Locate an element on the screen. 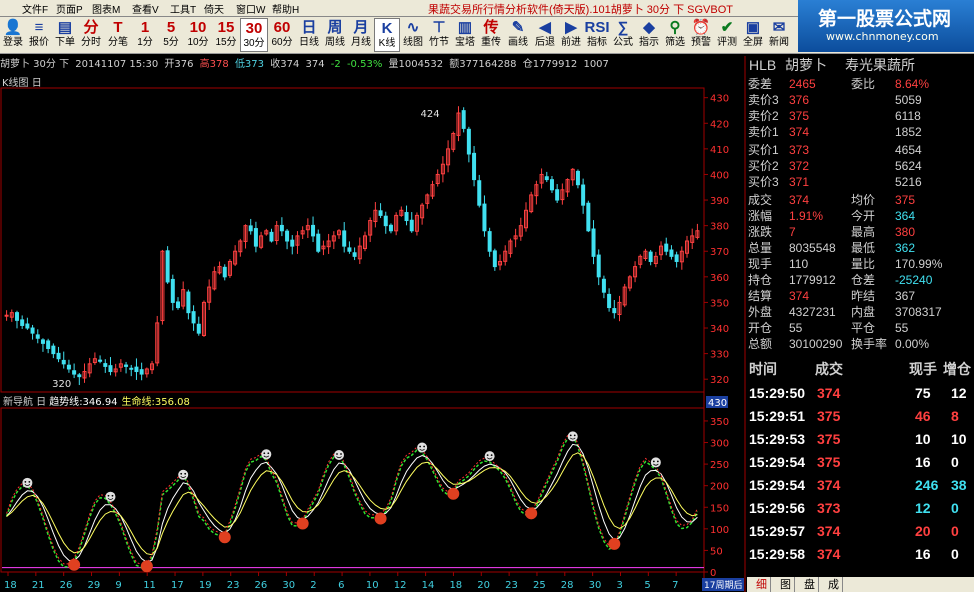  panel-tab-2: 盘 is located at coordinates (810, 584).